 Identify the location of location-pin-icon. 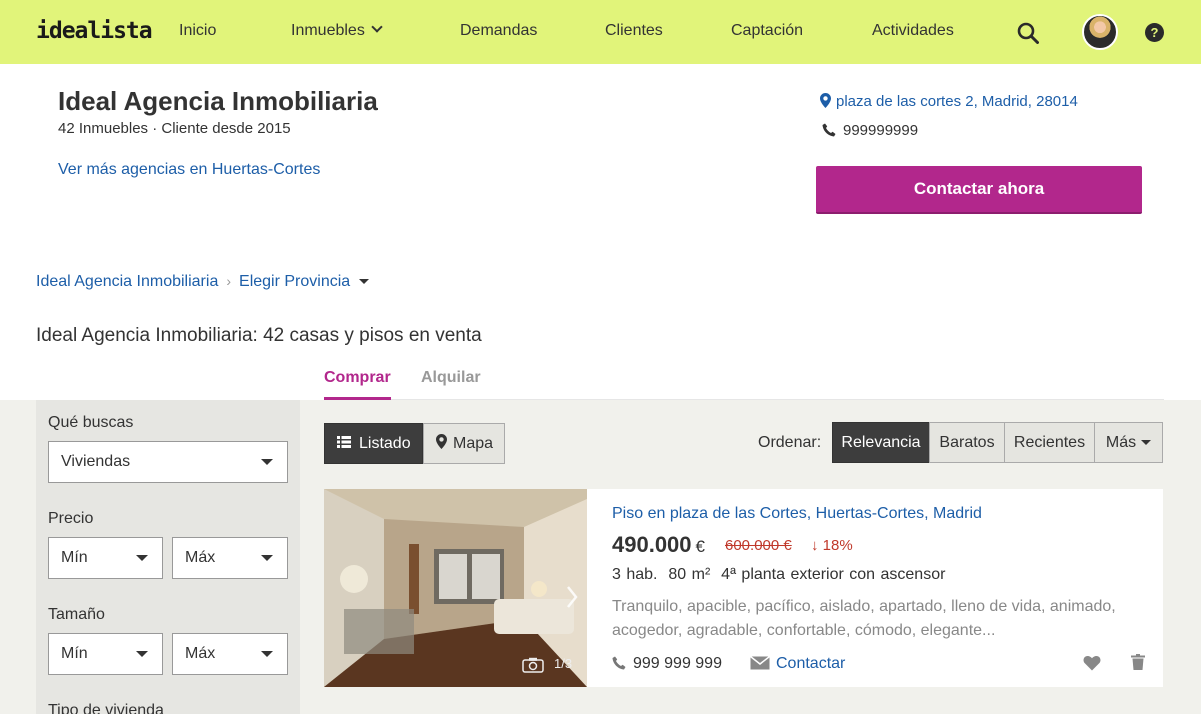
(825, 100).